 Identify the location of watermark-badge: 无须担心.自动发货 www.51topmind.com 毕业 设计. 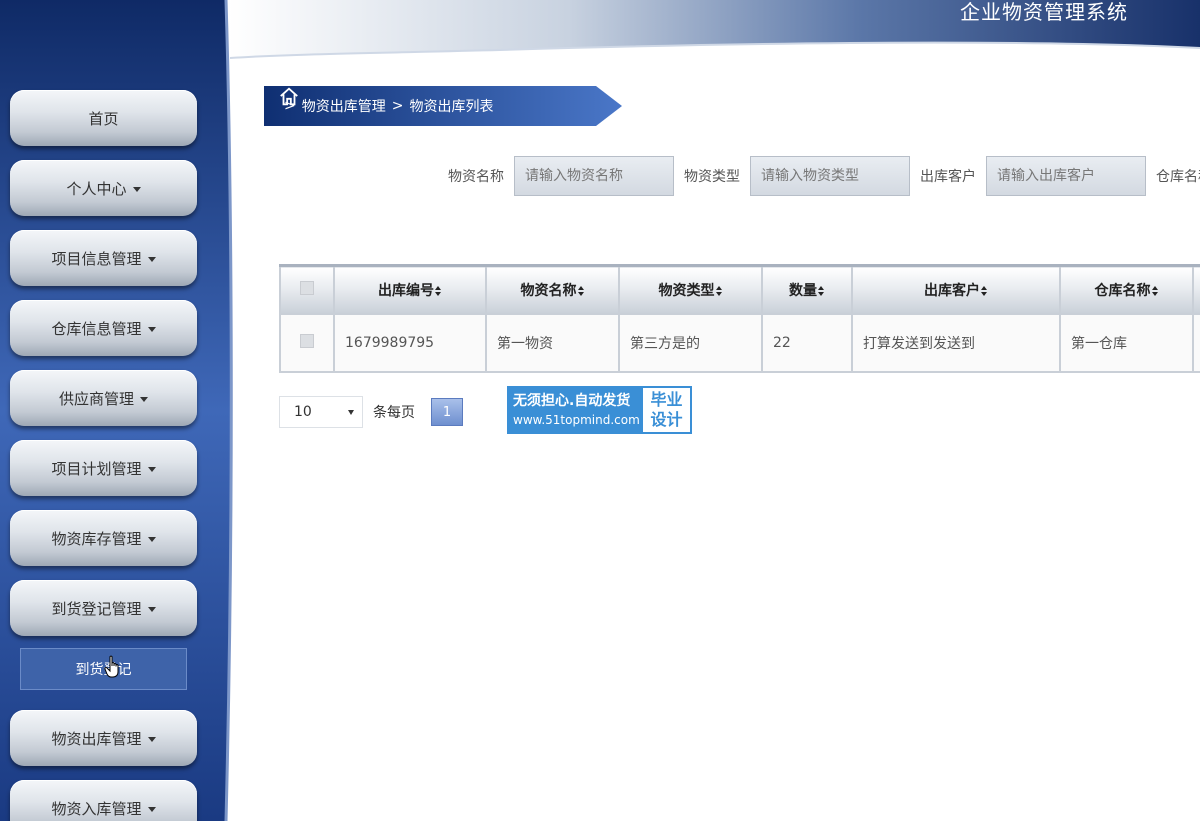
(599, 410).